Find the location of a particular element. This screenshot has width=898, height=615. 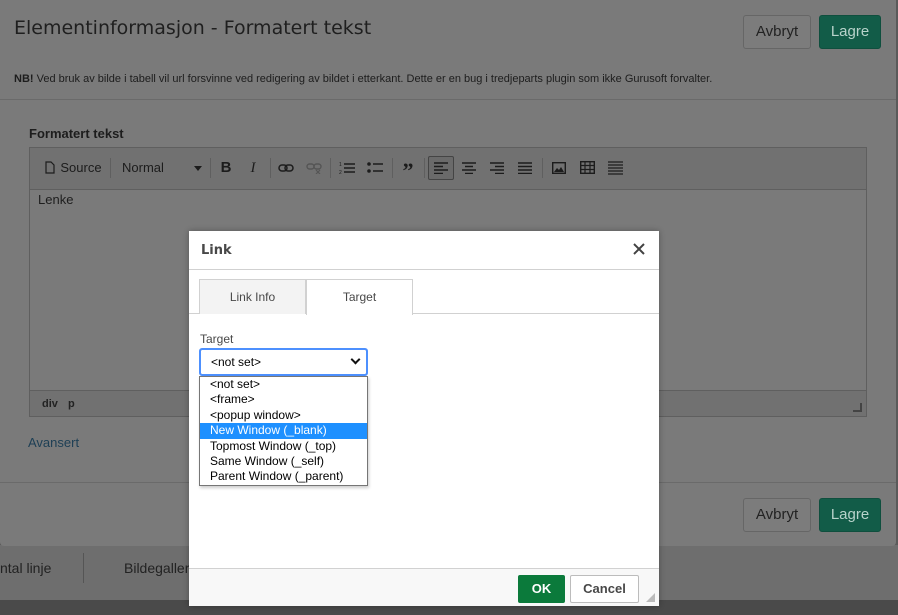

bold-button: B is located at coordinates (226, 168).